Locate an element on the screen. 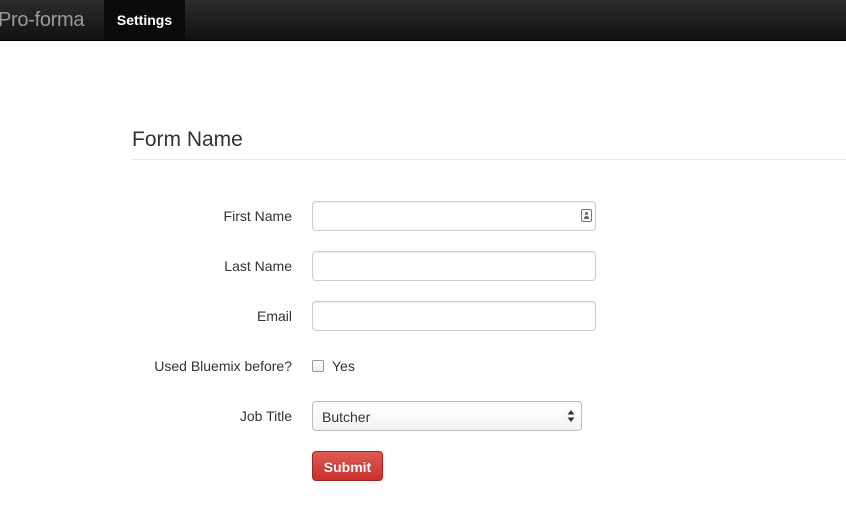  top-navbar: Pro-forma Settings is located at coordinates (423, 20).